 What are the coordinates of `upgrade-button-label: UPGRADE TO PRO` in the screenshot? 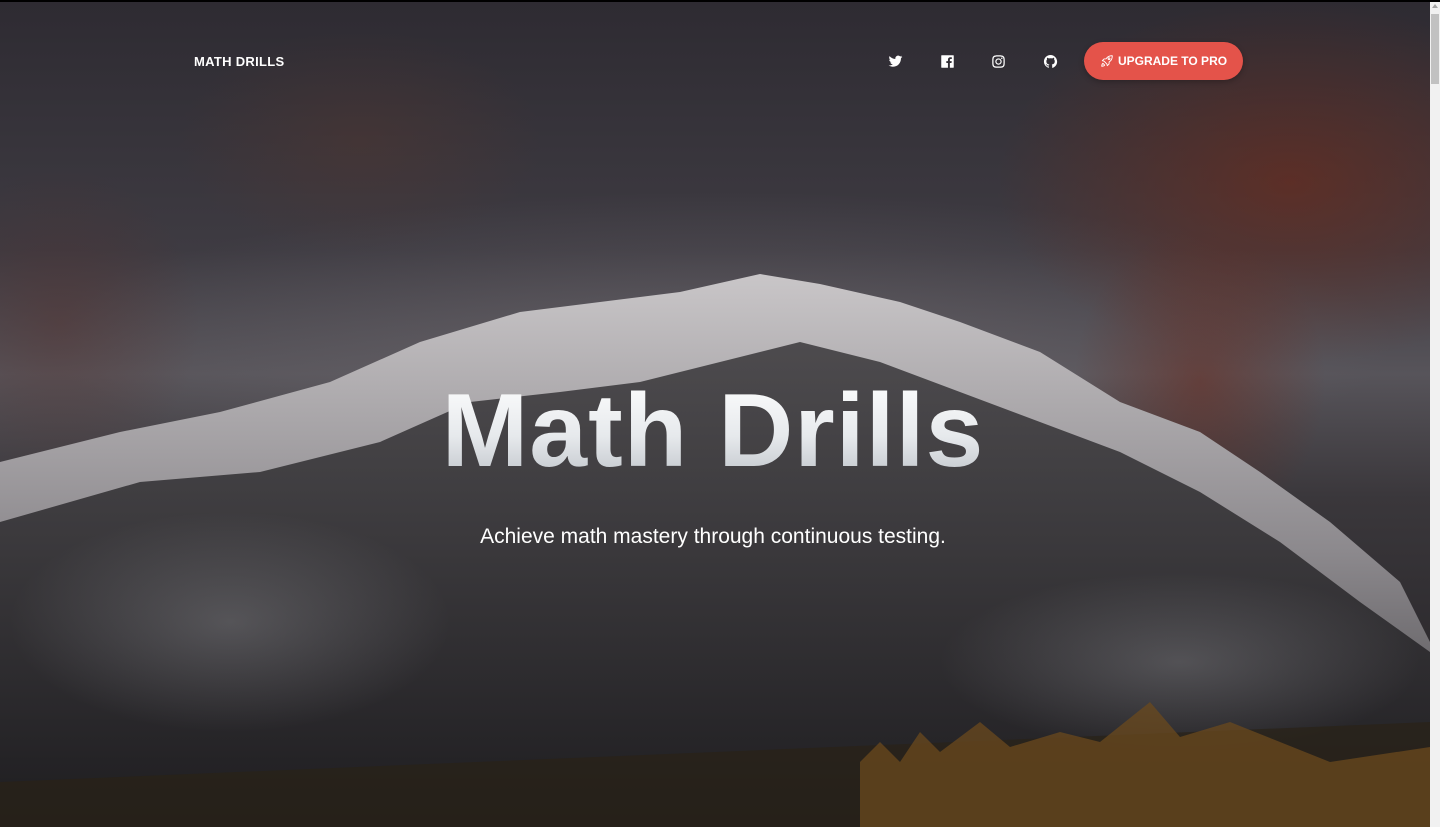 It's located at (1172, 61).